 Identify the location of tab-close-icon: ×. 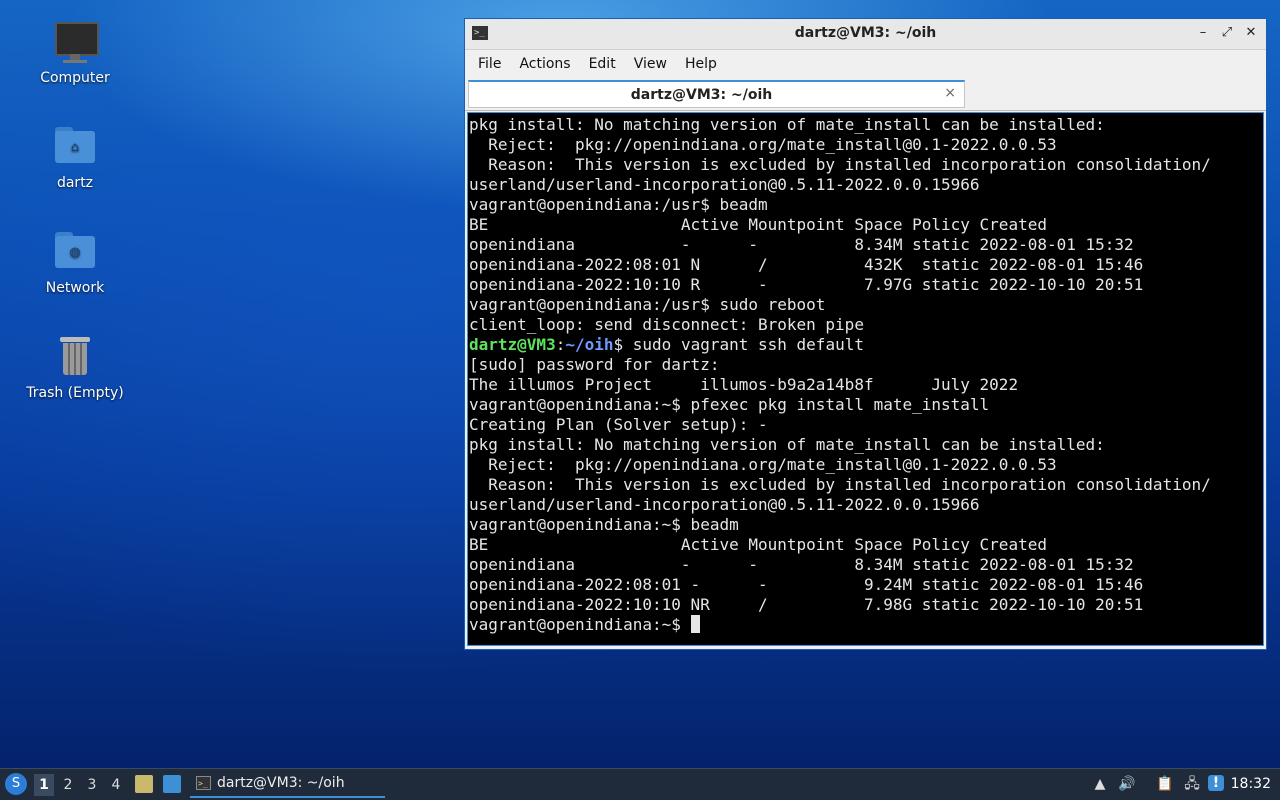
(950, 93).